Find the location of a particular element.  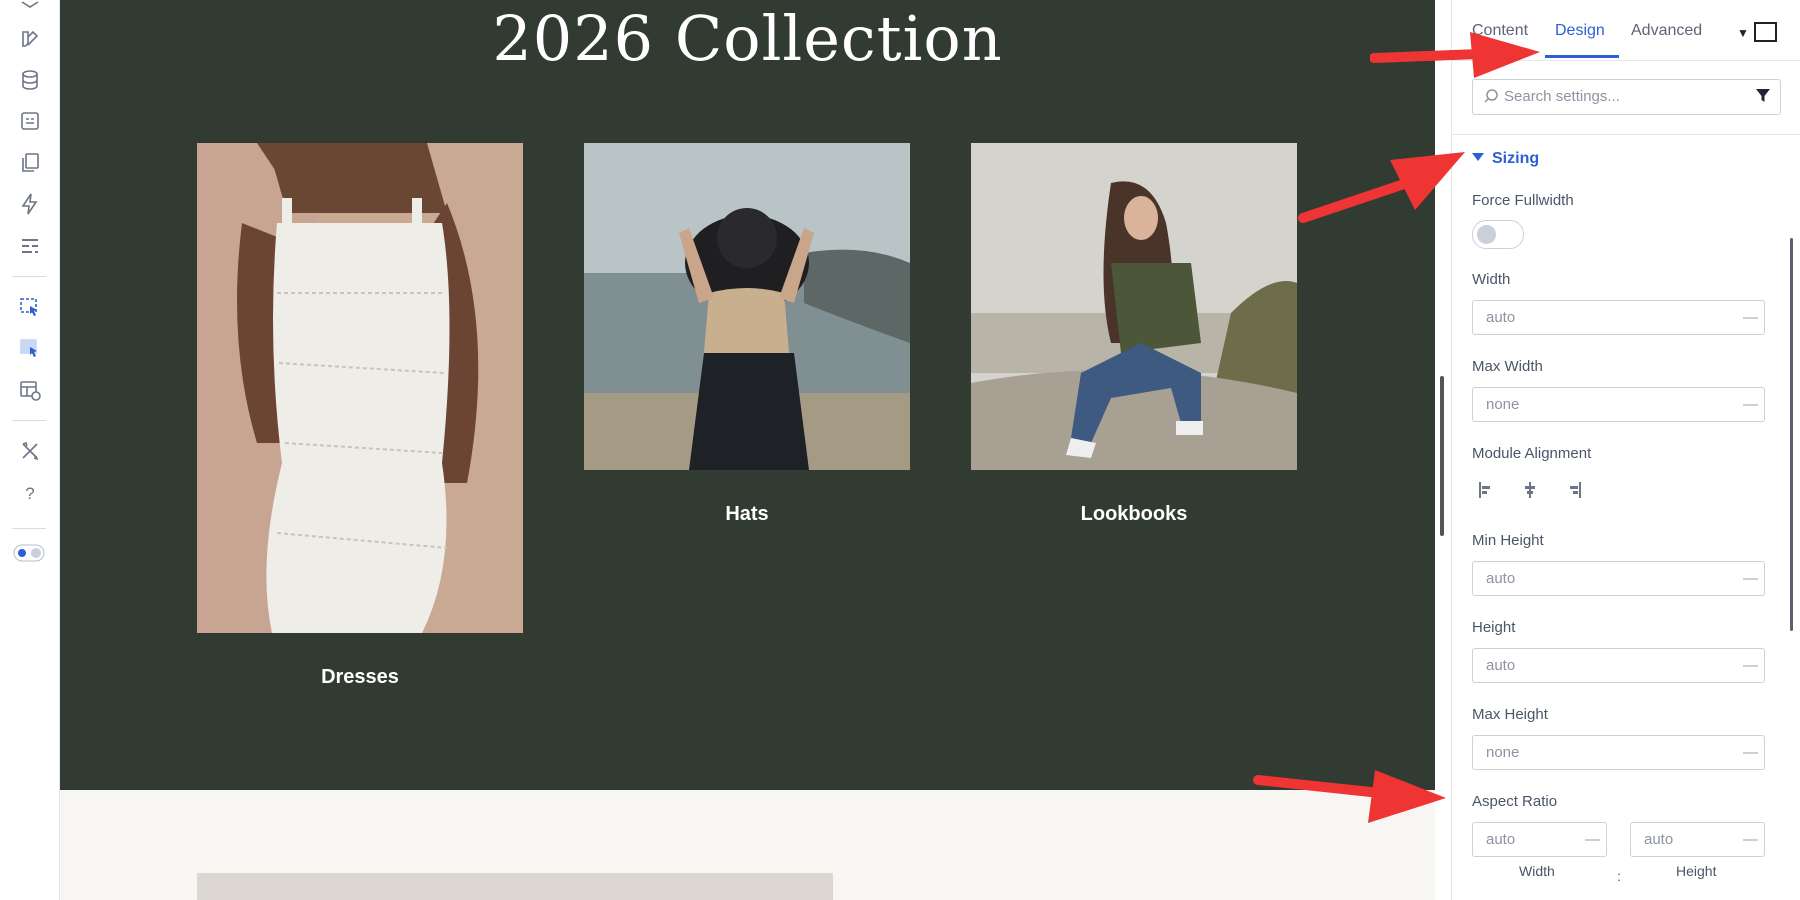

woman-white-dress-photo is located at coordinates (360, 388).